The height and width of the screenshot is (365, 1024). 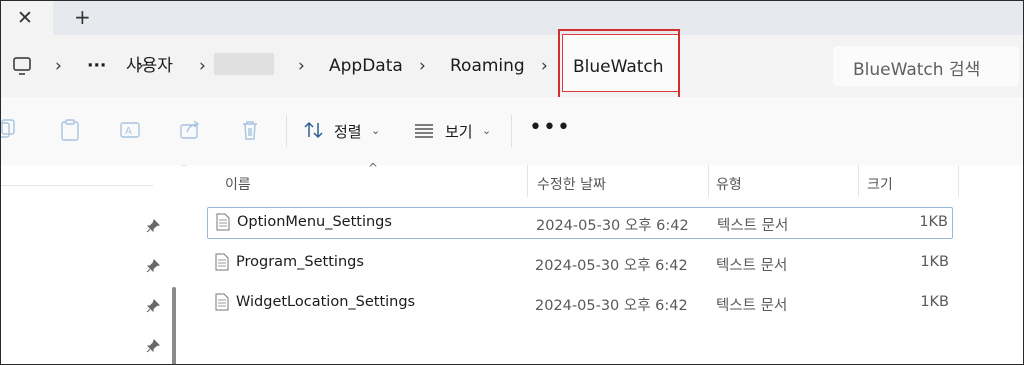 I want to click on tab-strip: ✕ +, so click(x=512, y=18).